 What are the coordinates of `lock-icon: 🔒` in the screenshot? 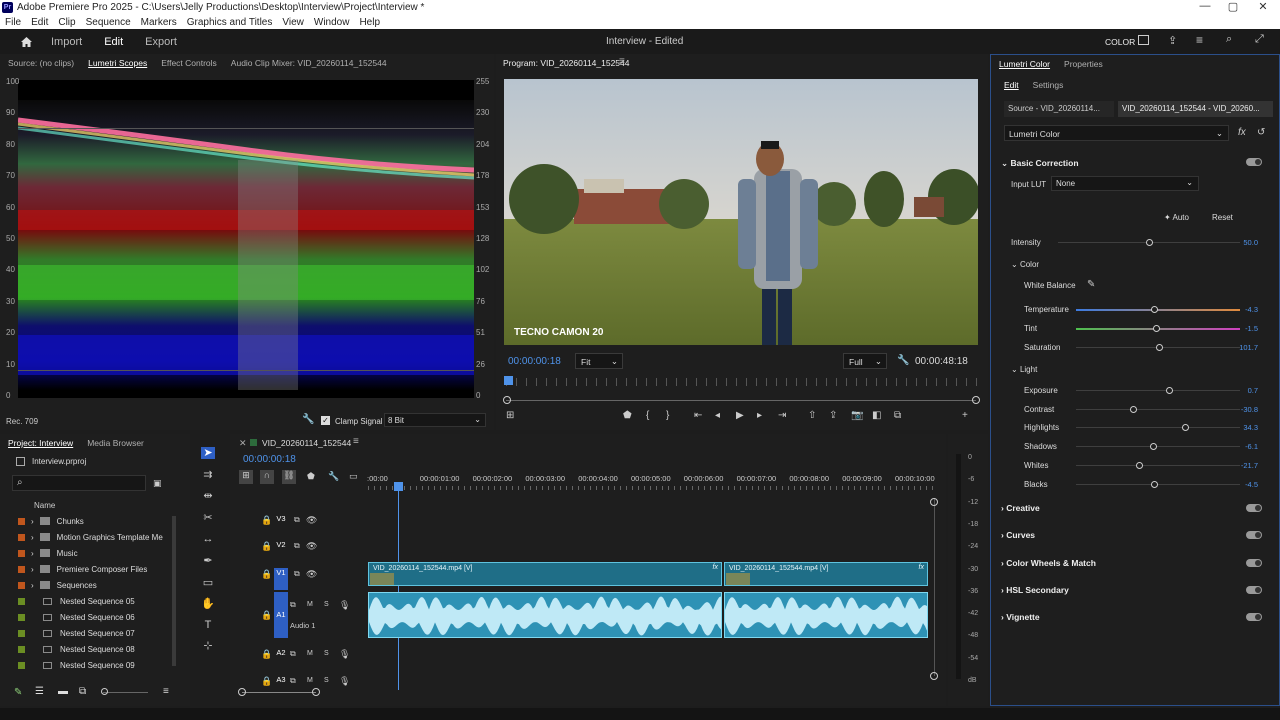 It's located at (266, 574).